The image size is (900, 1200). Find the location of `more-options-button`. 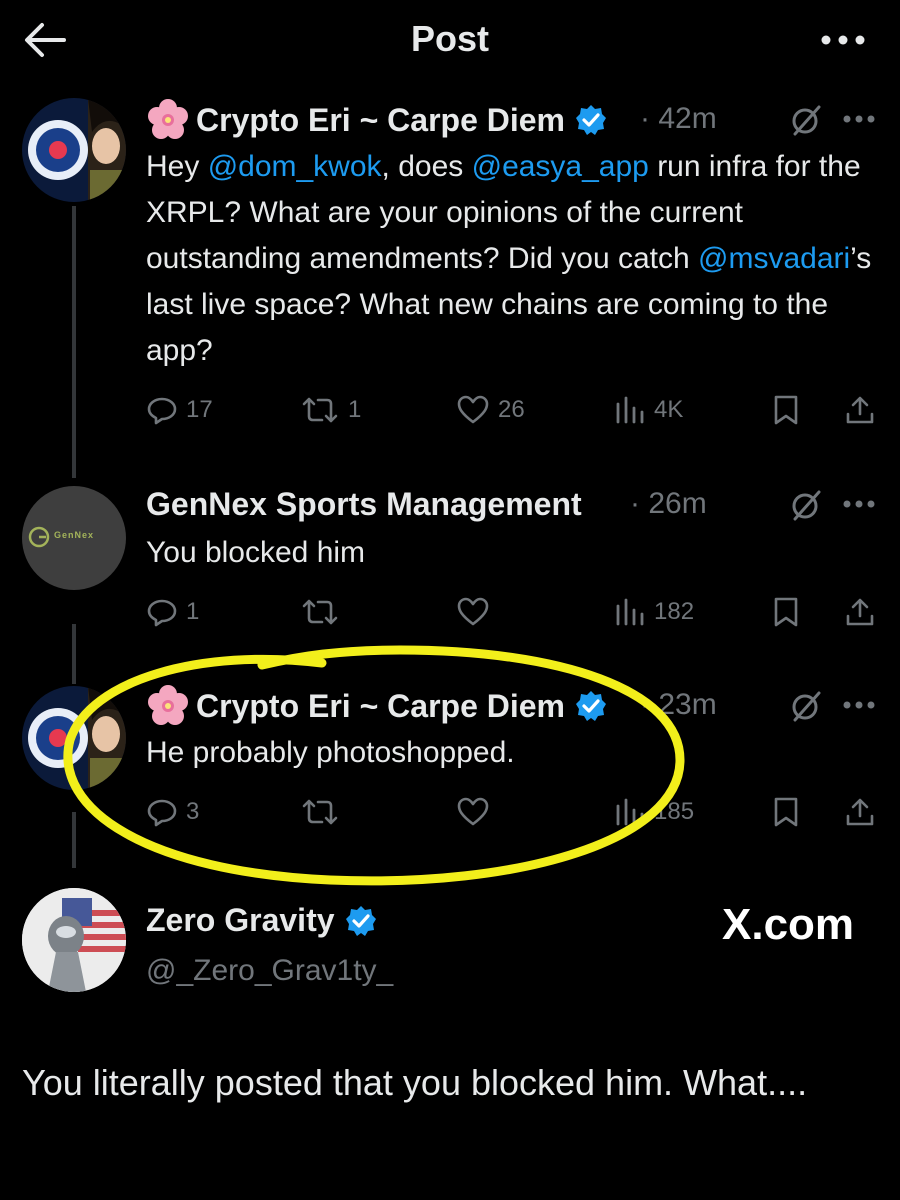

more-options-button is located at coordinates (843, 40).